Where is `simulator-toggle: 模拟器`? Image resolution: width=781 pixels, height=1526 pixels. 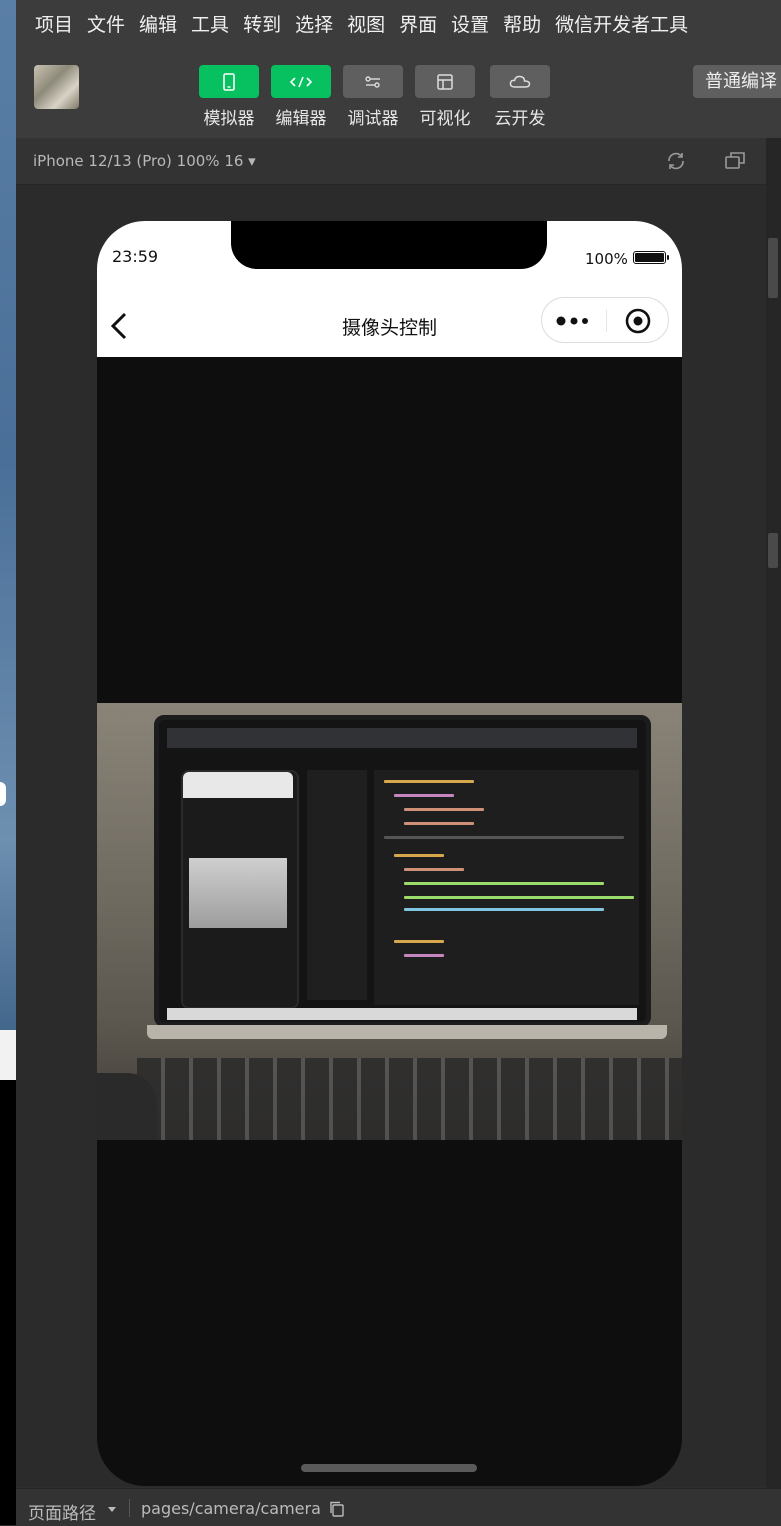 simulator-toggle: 模拟器 is located at coordinates (229, 97).